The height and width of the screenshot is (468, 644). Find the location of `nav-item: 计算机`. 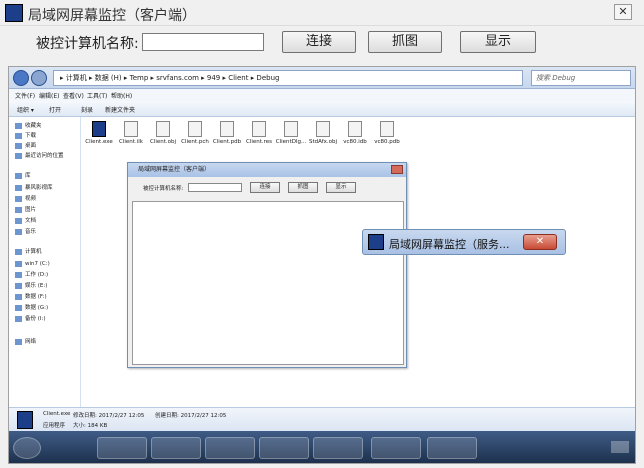

nav-item: 计算机 is located at coordinates (28, 252).